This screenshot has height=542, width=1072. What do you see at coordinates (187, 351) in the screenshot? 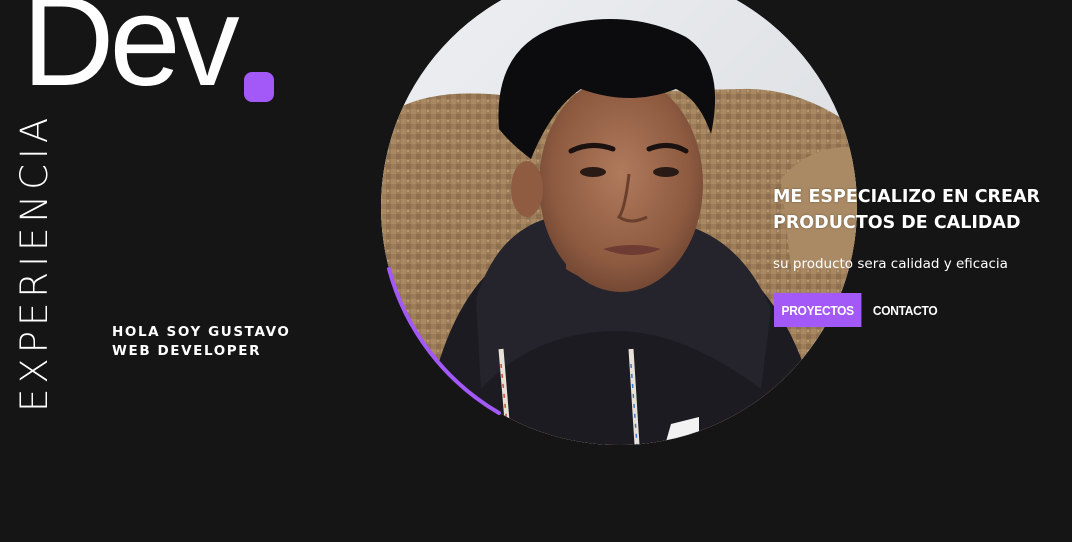
I see `intro-line-role: WEB DEVELOPER` at bounding box center [187, 351].